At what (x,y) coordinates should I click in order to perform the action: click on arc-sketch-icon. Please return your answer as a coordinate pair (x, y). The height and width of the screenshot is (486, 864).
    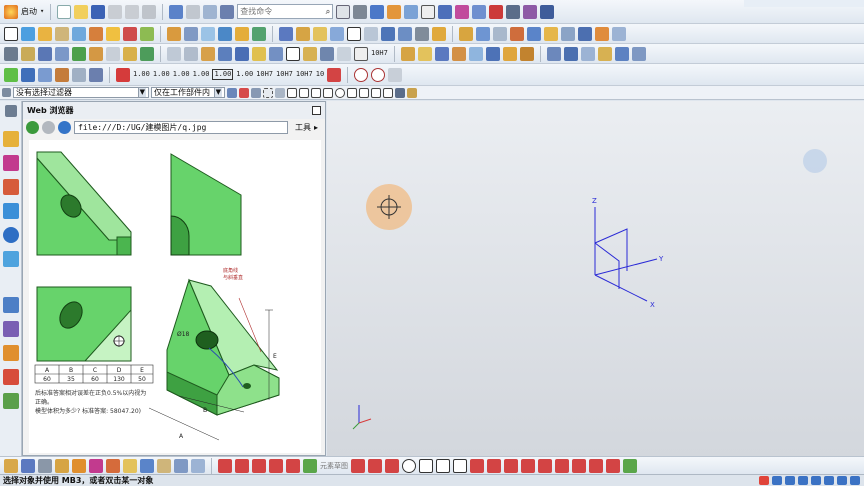
    Looking at the image, I should click on (392, 465).